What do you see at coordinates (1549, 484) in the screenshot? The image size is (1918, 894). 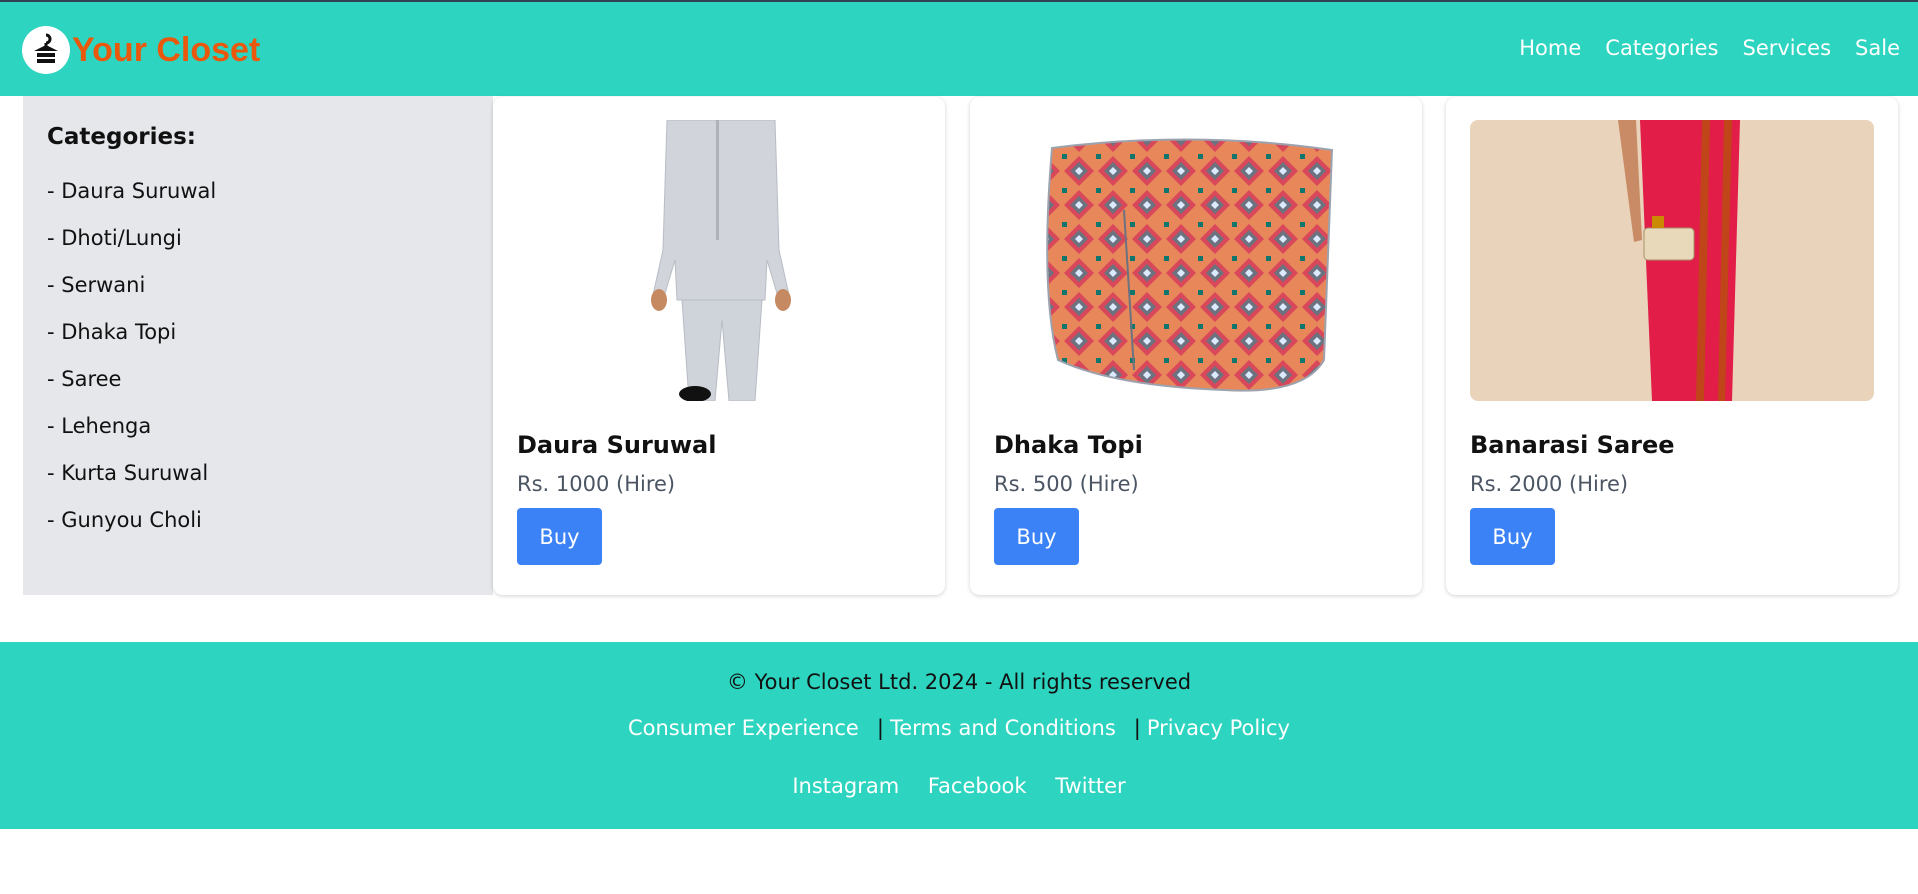 I see `product-price: Rs. 2000 (Hire)` at bounding box center [1549, 484].